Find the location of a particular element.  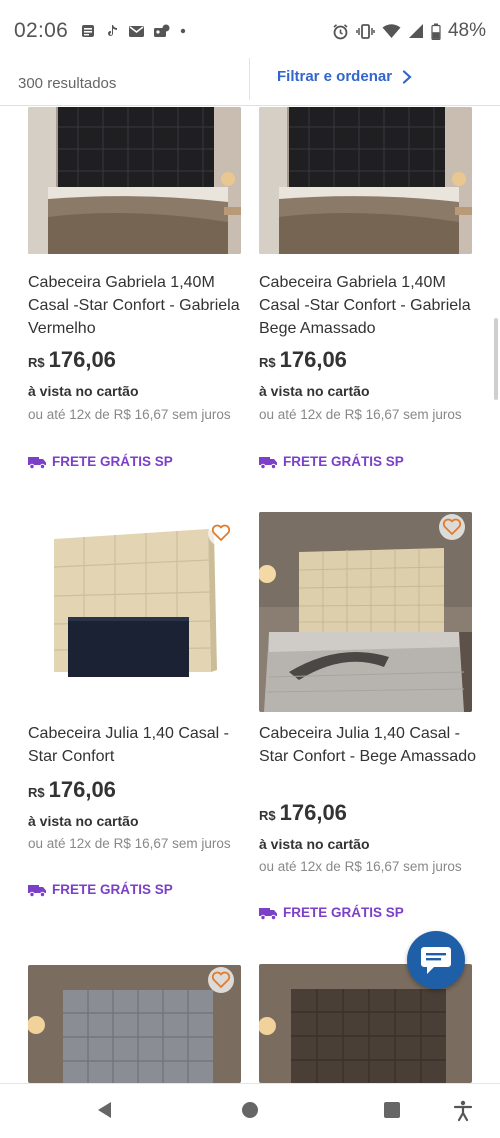

battery-icon is located at coordinates (436, 31).